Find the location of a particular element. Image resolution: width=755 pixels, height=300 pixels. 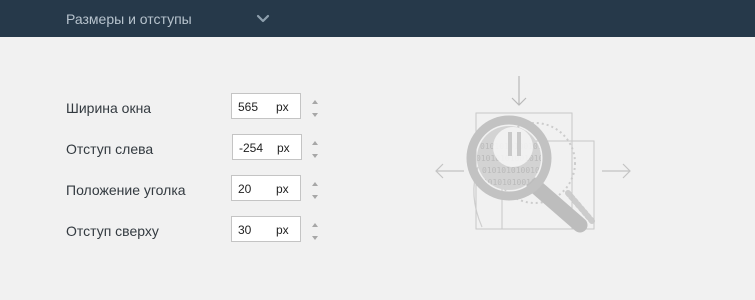

corner-position-unit: px is located at coordinates (282, 189).